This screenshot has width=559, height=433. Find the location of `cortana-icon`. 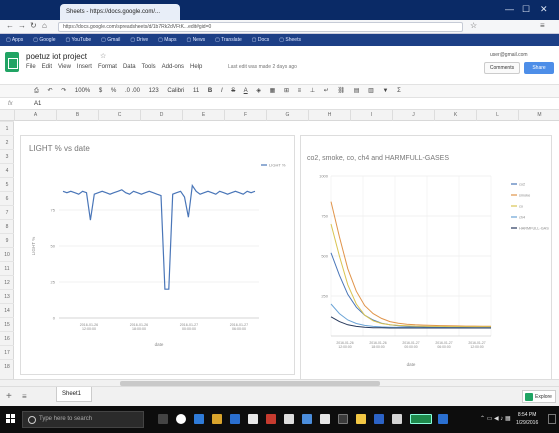

cortana-icon is located at coordinates (181, 419).